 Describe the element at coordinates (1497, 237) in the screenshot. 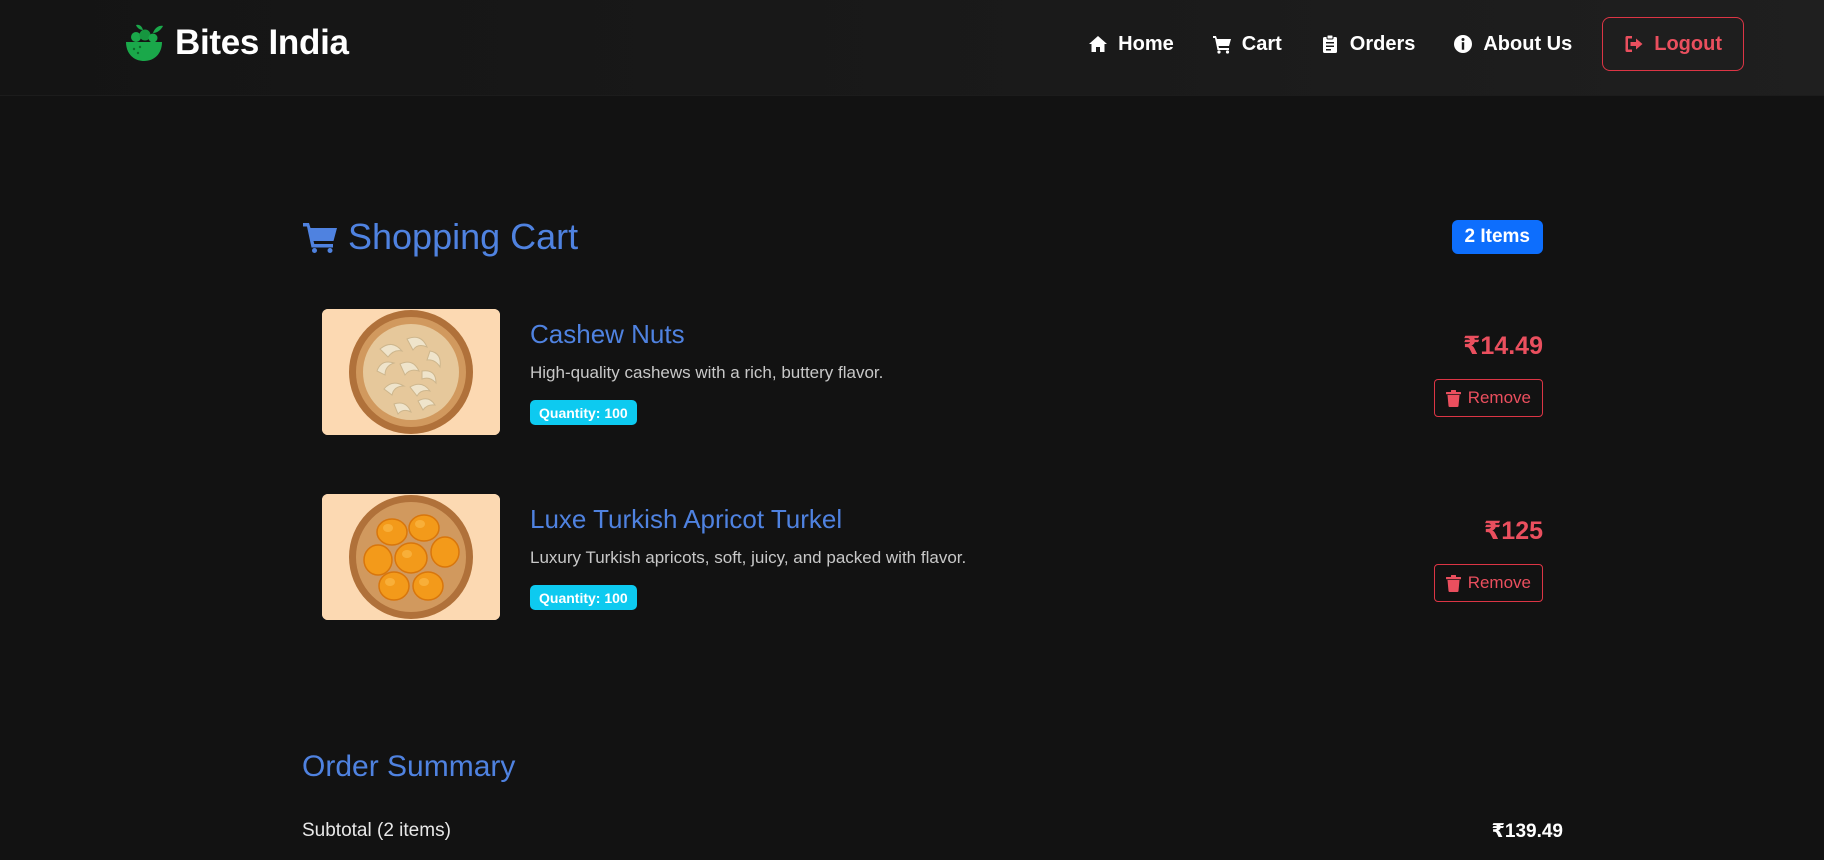

I see `items-count-badge: 2 Items` at that location.